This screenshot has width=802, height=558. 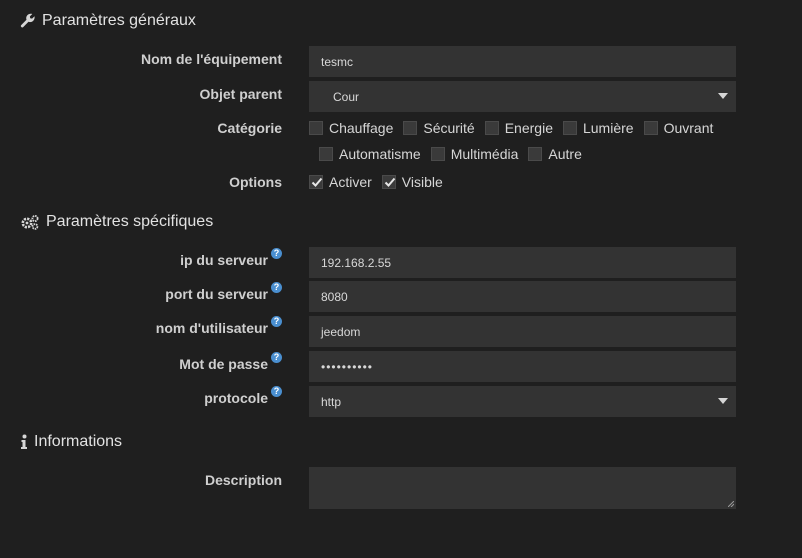 What do you see at coordinates (422, 182) in the screenshot?
I see `option-label-text: Visible` at bounding box center [422, 182].